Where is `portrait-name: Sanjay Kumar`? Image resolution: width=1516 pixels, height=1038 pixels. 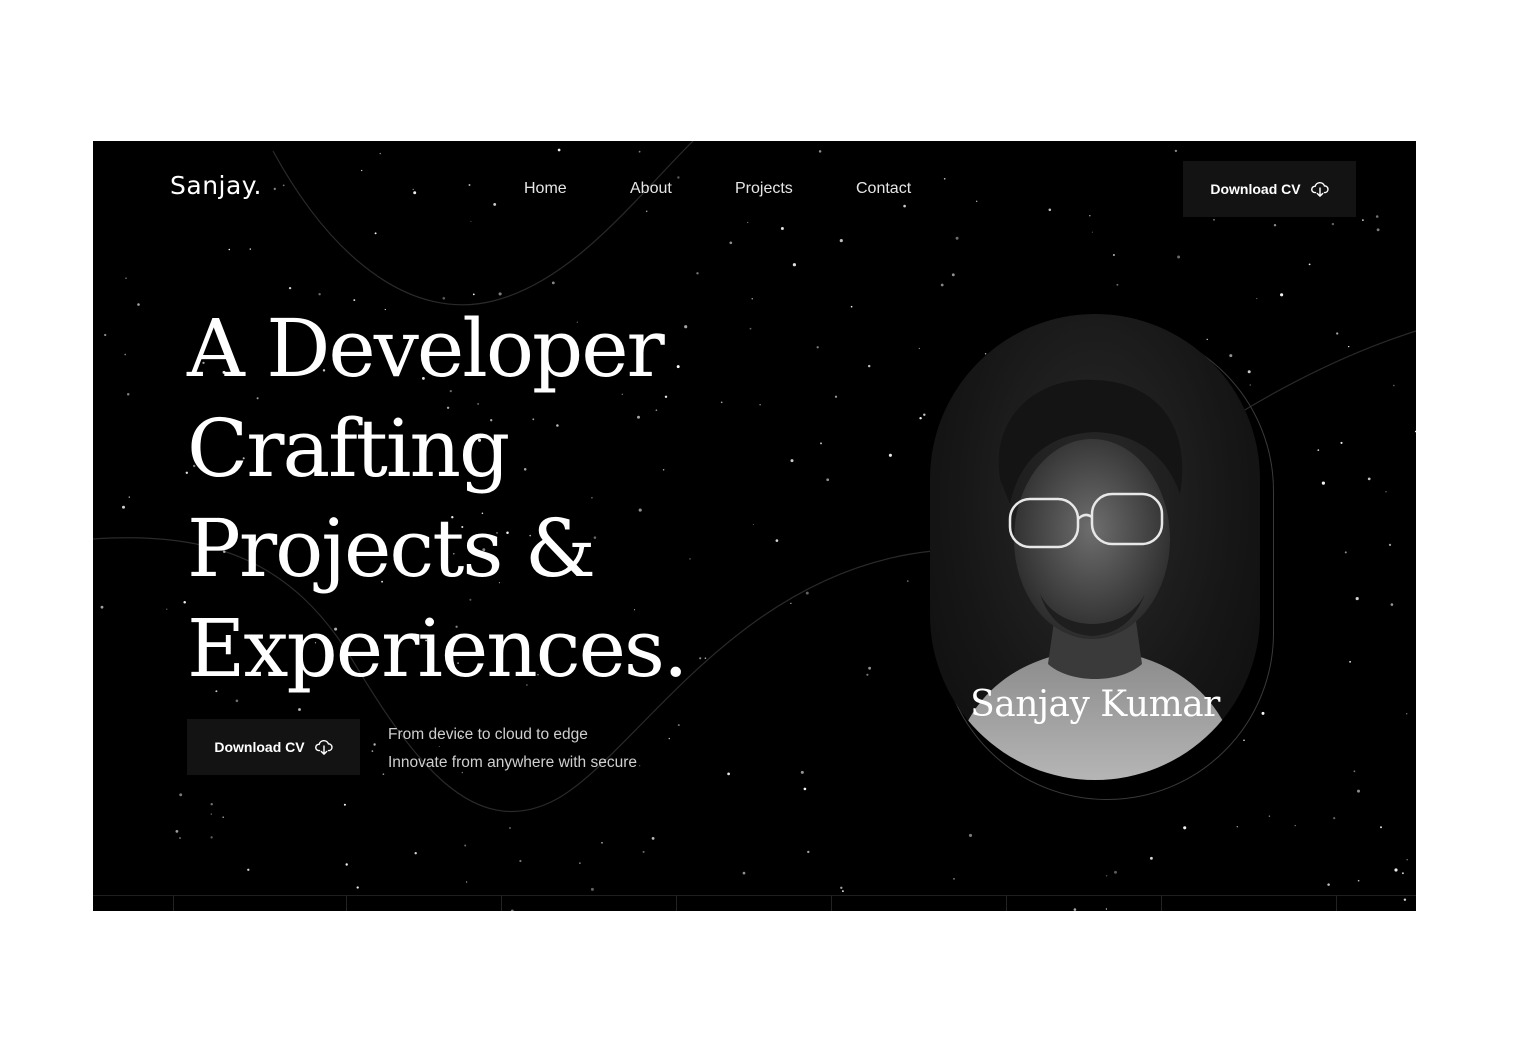 portrait-name: Sanjay Kumar is located at coordinates (1095, 704).